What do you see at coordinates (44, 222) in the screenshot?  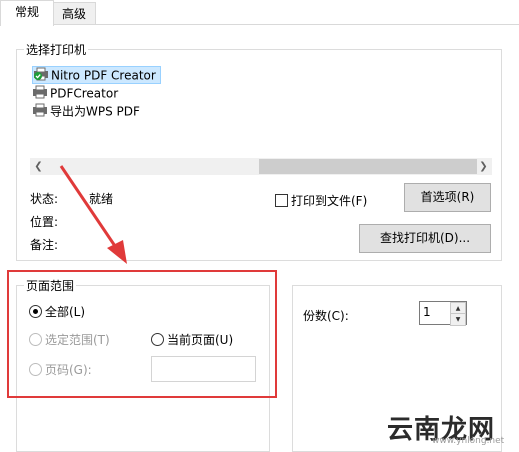 I see `location-label: 位置:` at bounding box center [44, 222].